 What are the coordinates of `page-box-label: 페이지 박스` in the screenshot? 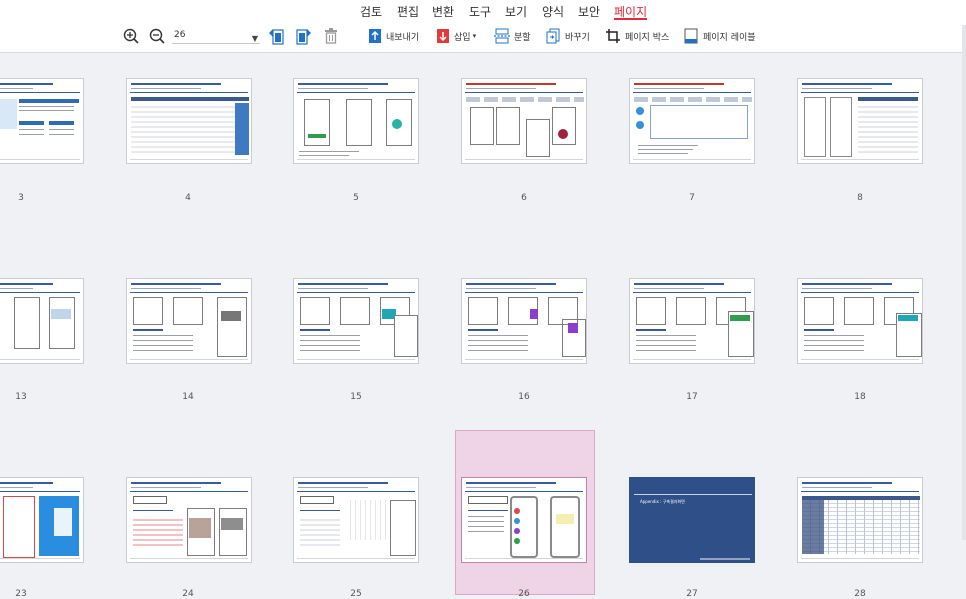 It's located at (647, 37).